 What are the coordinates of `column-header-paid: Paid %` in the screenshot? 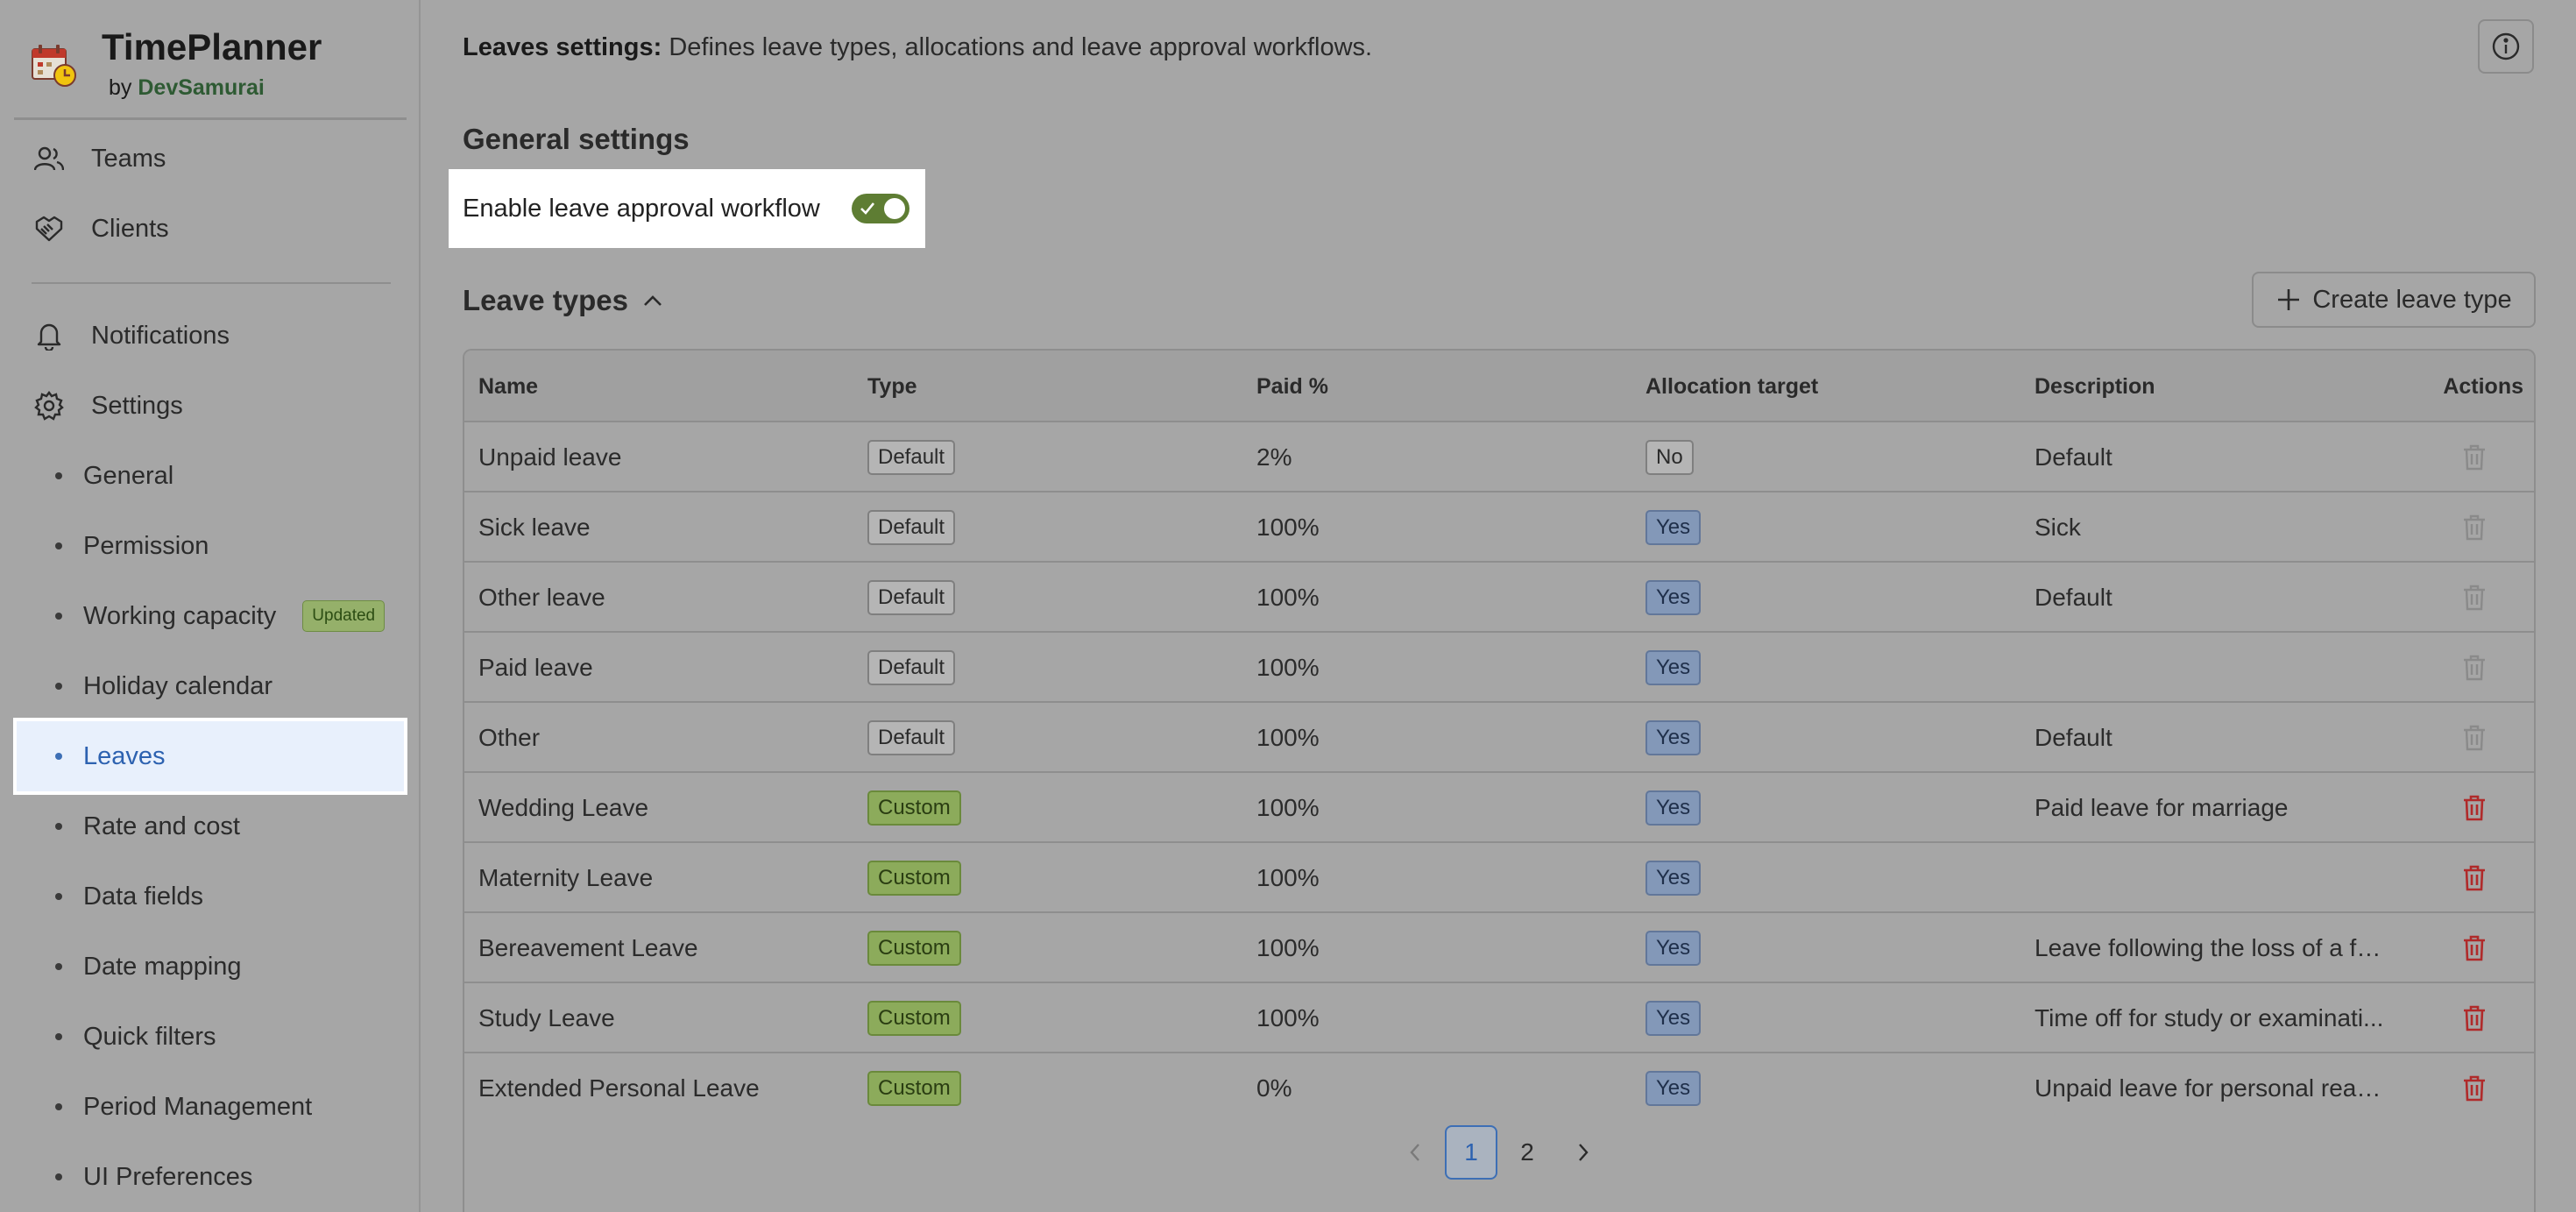 It's located at (1440, 386).